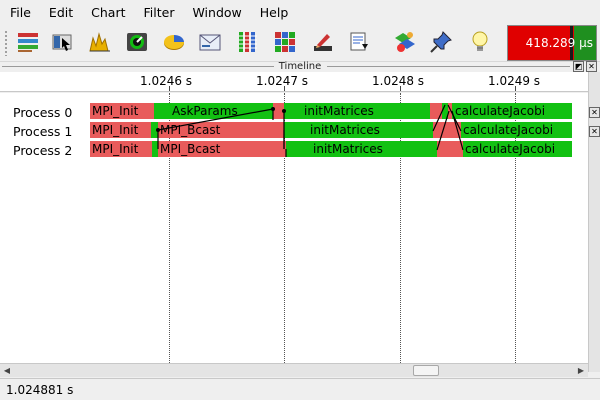 This screenshot has width=600, height=400. Describe the element at coordinates (107, 12) in the screenshot. I see `menu-chart: Chart` at that location.